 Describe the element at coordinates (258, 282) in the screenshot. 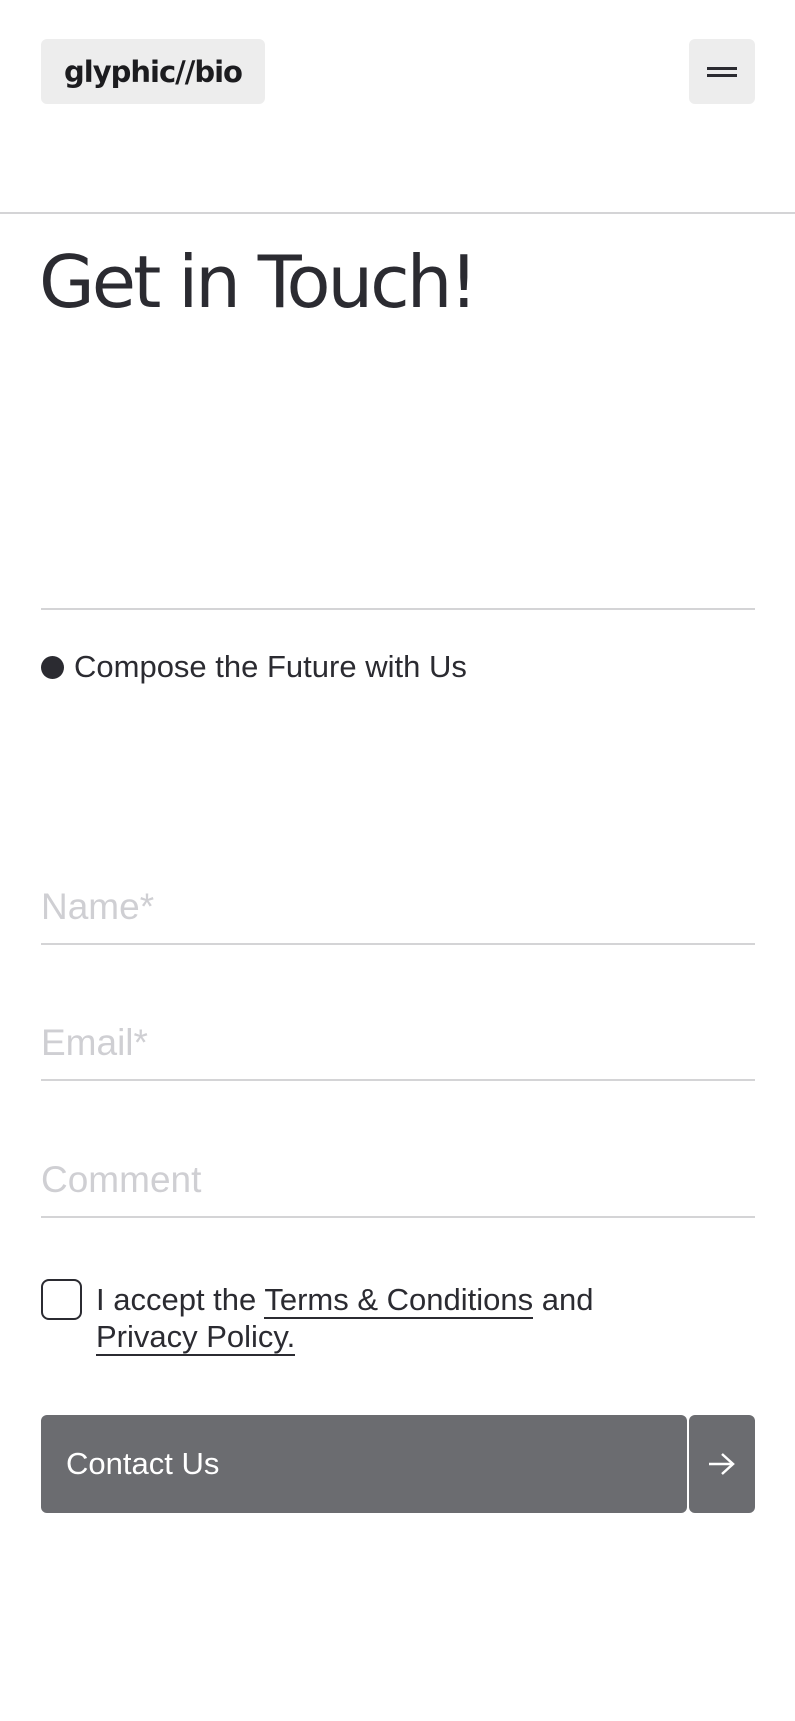

I see `page-title: Get in Touch!` at that location.